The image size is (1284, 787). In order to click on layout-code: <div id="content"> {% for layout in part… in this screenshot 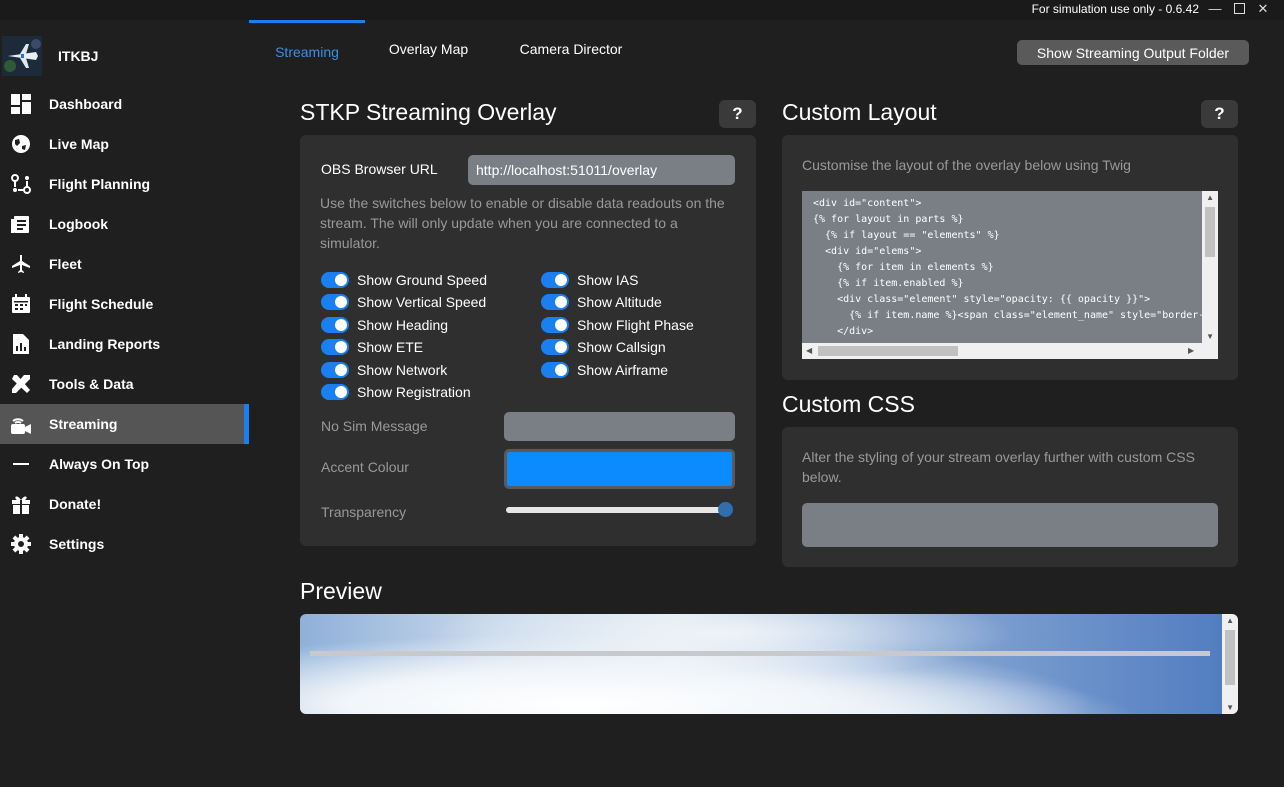, I will do `click(1015, 267)`.